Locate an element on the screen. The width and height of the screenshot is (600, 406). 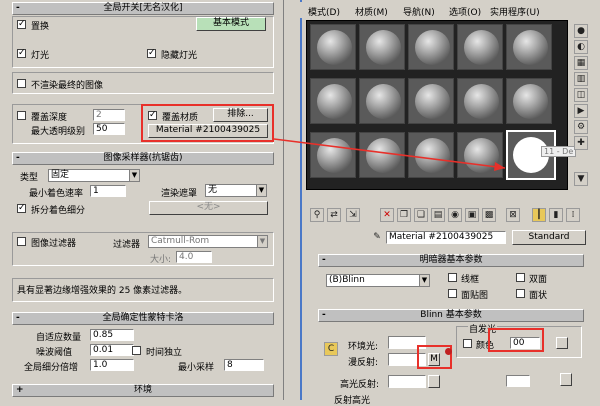
none-button: <无> is located at coordinates (208, 208).